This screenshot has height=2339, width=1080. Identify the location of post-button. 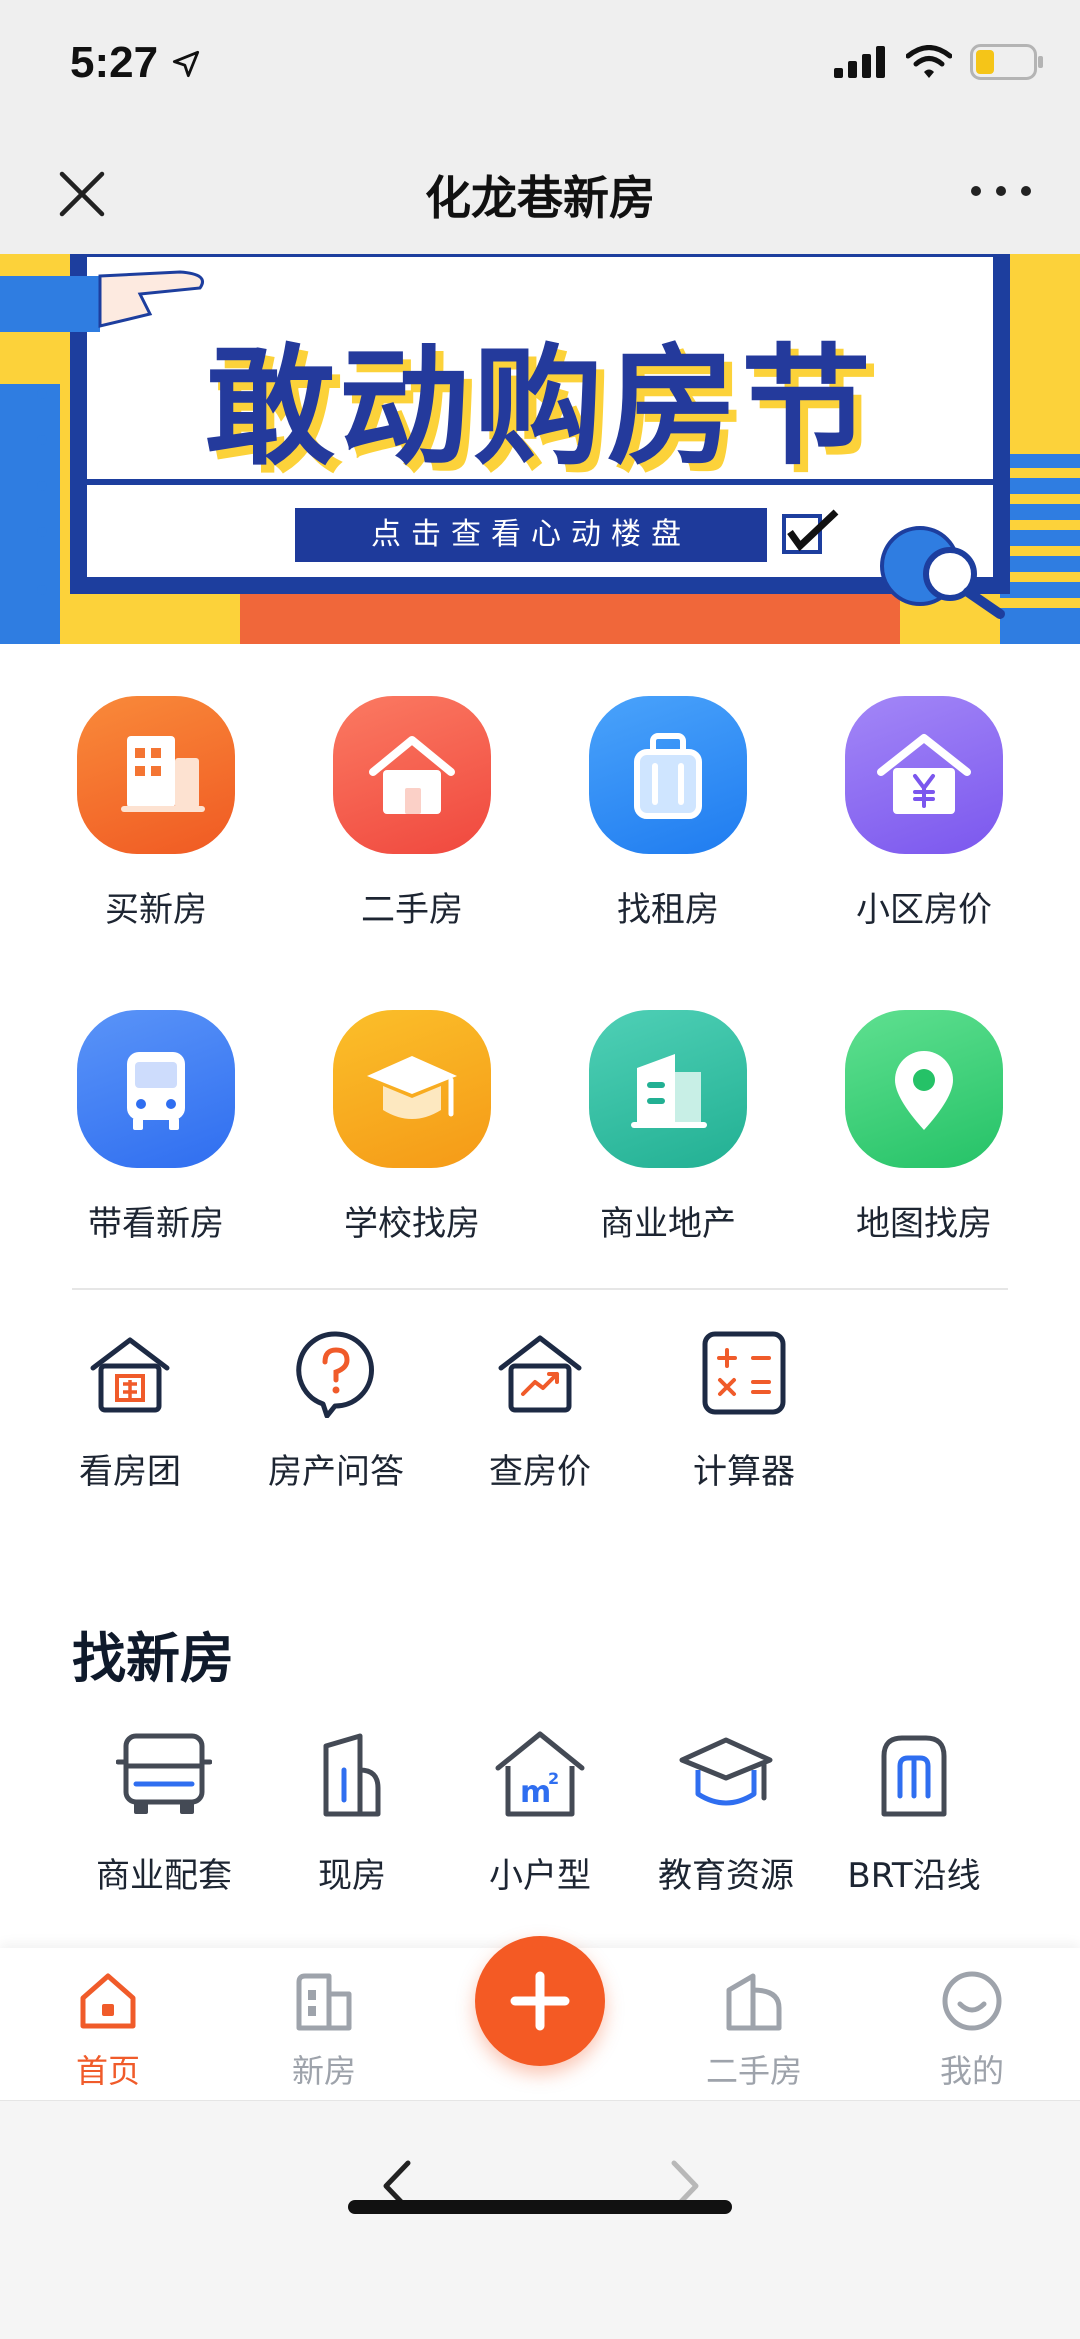
(540, 2001).